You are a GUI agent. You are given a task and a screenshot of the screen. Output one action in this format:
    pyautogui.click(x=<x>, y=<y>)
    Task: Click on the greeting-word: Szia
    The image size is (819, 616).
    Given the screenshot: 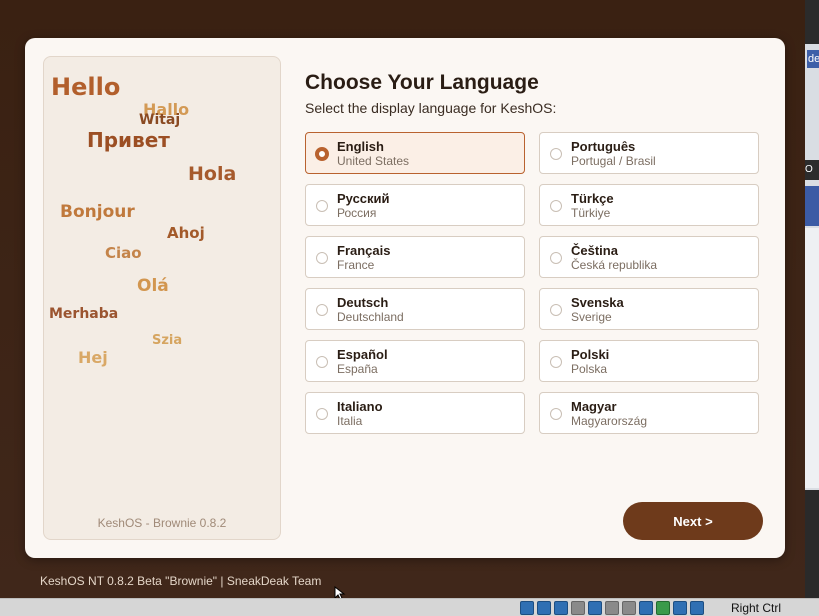 What is the action you would take?
    pyautogui.click(x=167, y=340)
    